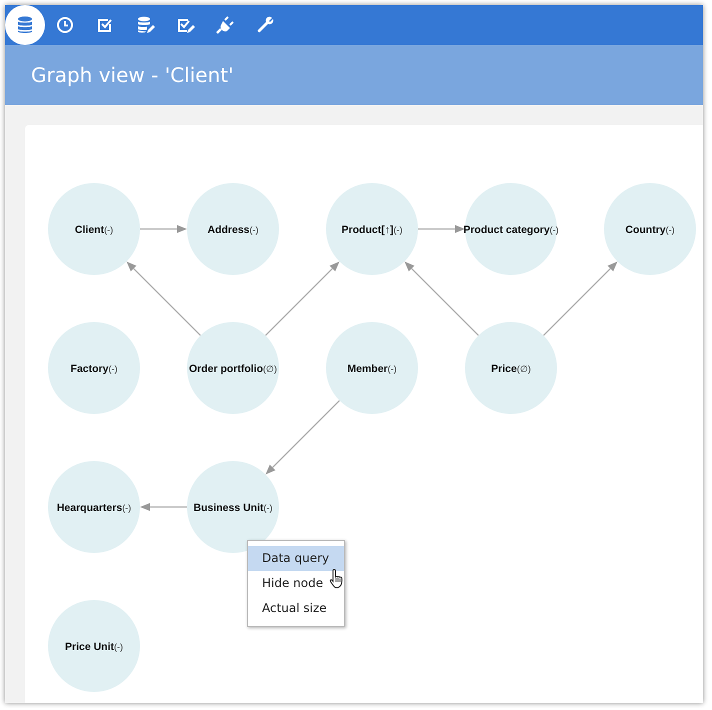 The height and width of the screenshot is (710, 712). What do you see at coordinates (296, 608) in the screenshot?
I see `menu-item: Actual size` at bounding box center [296, 608].